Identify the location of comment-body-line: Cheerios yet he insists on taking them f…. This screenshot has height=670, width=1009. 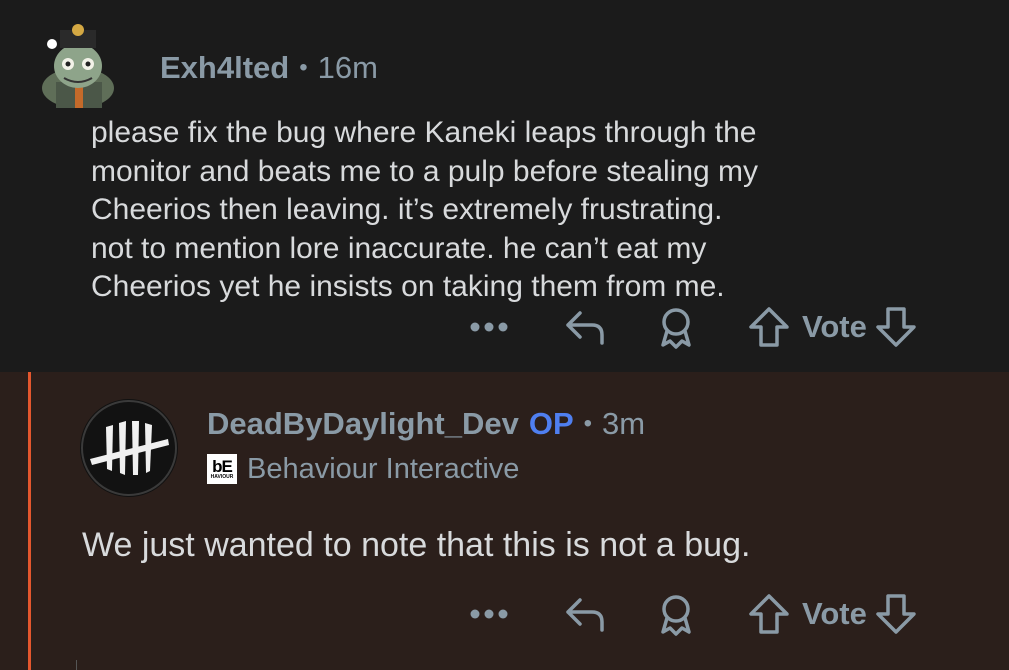
(408, 286).